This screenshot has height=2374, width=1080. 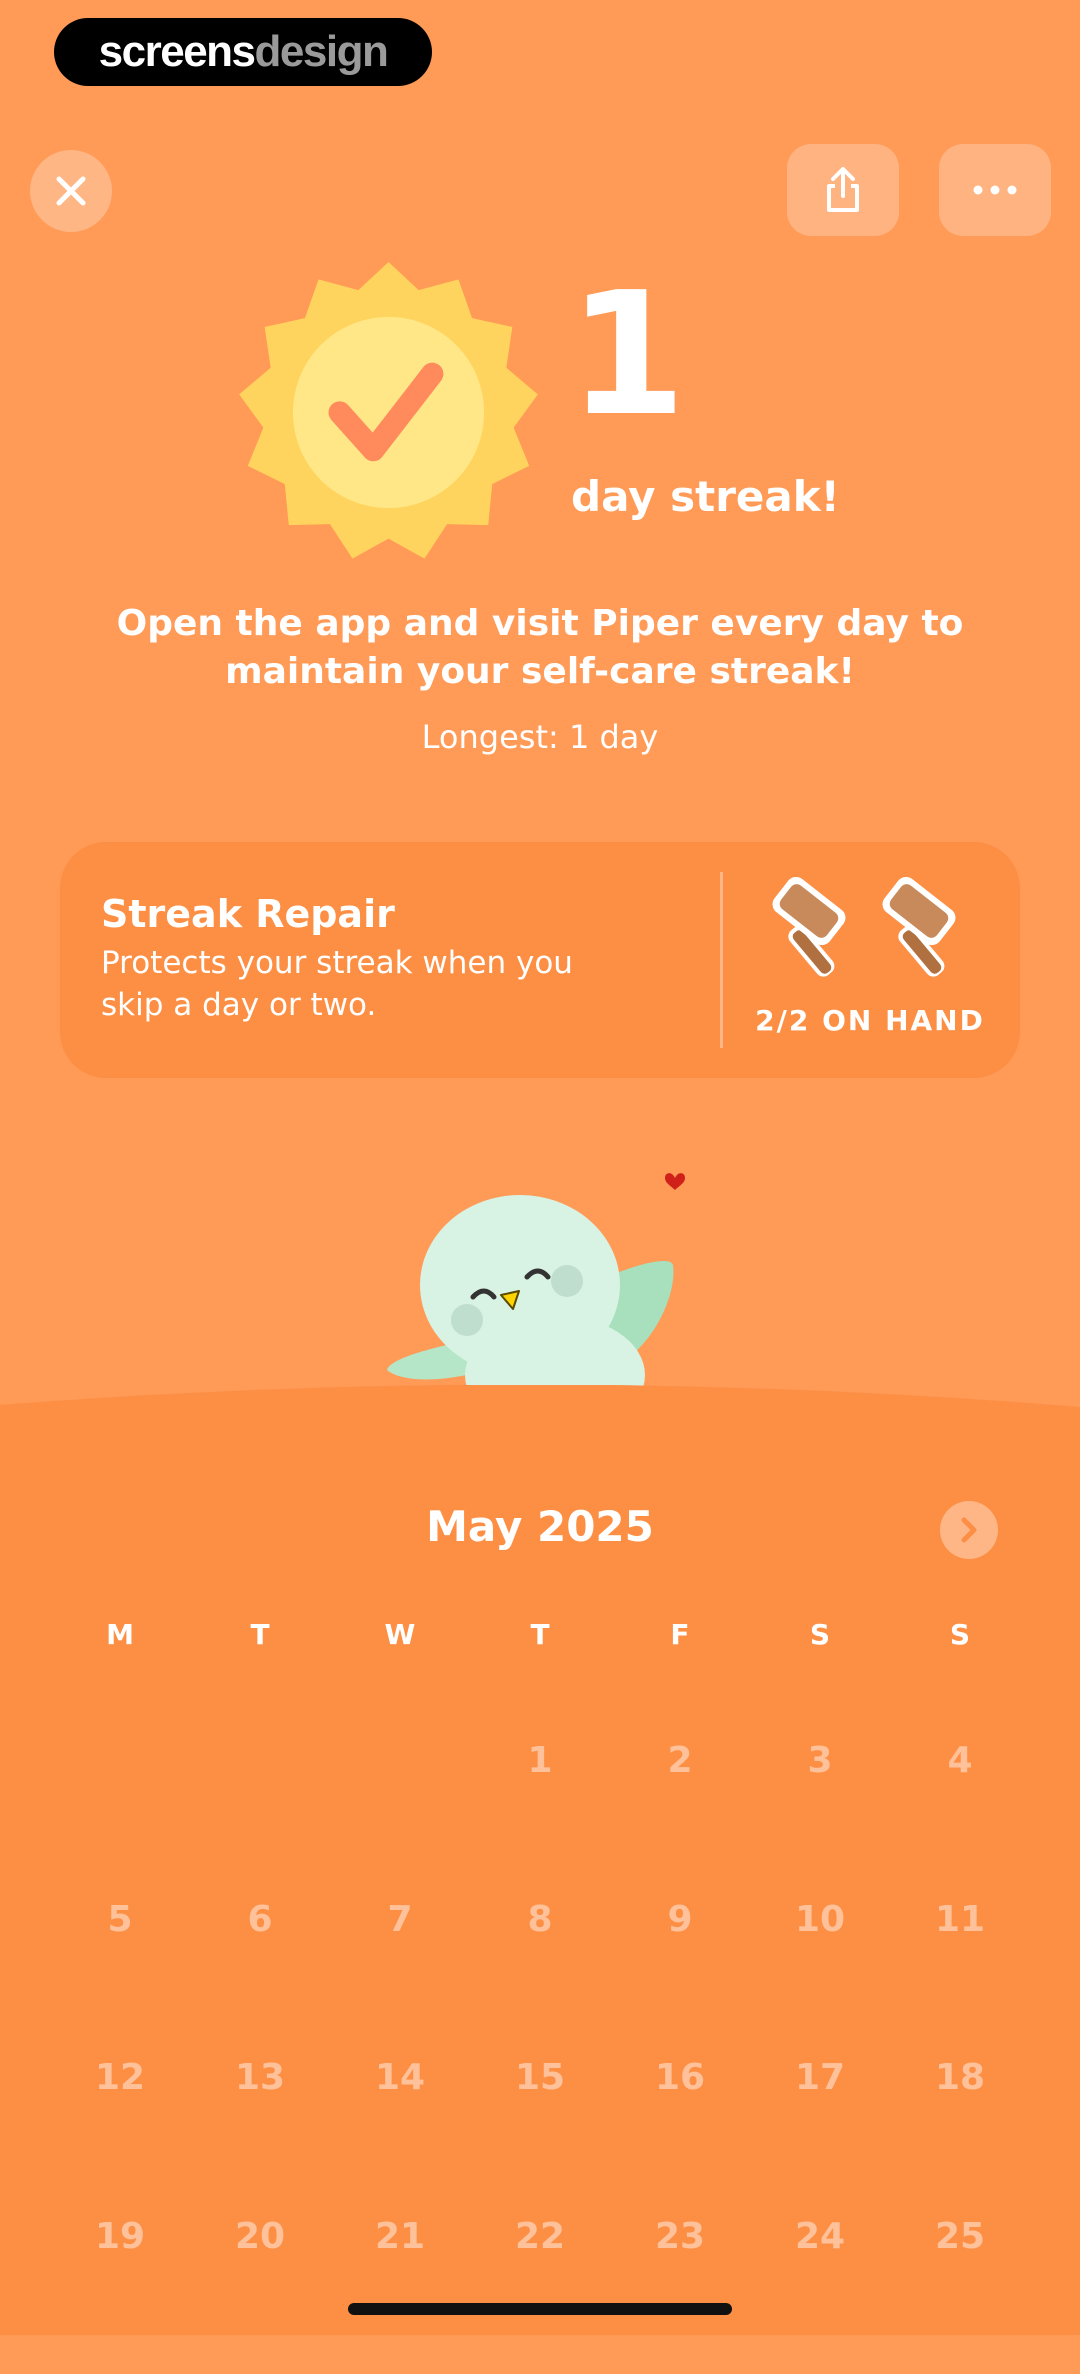 I want to click on calendar-day: 4, so click(x=960, y=1819).